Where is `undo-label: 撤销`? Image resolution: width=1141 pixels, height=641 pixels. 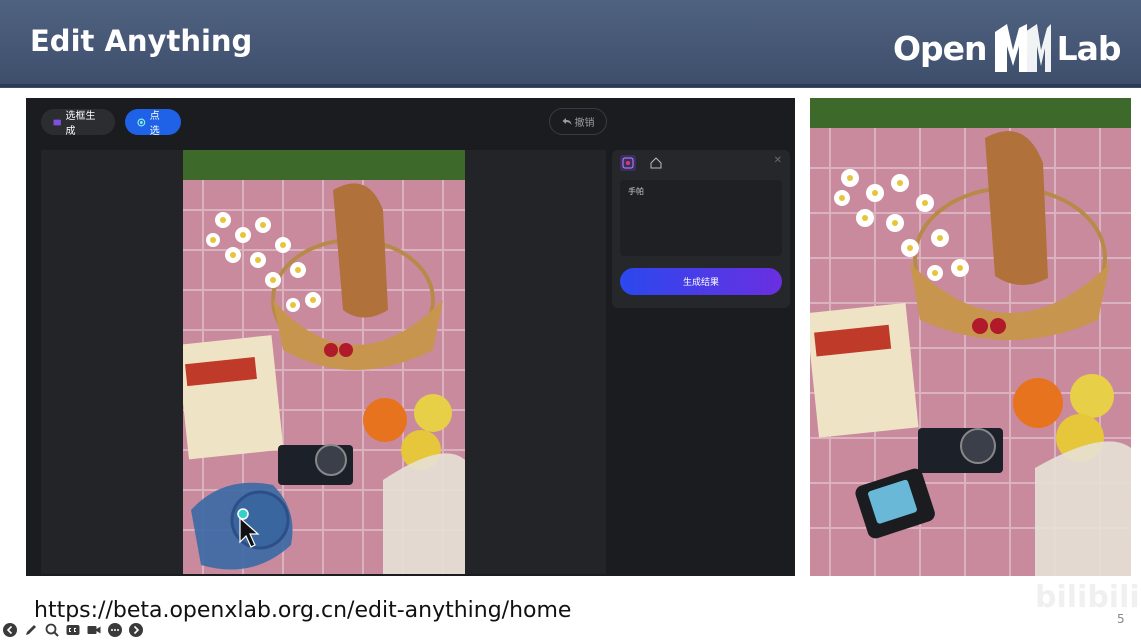 undo-label: 撤销 is located at coordinates (584, 123).